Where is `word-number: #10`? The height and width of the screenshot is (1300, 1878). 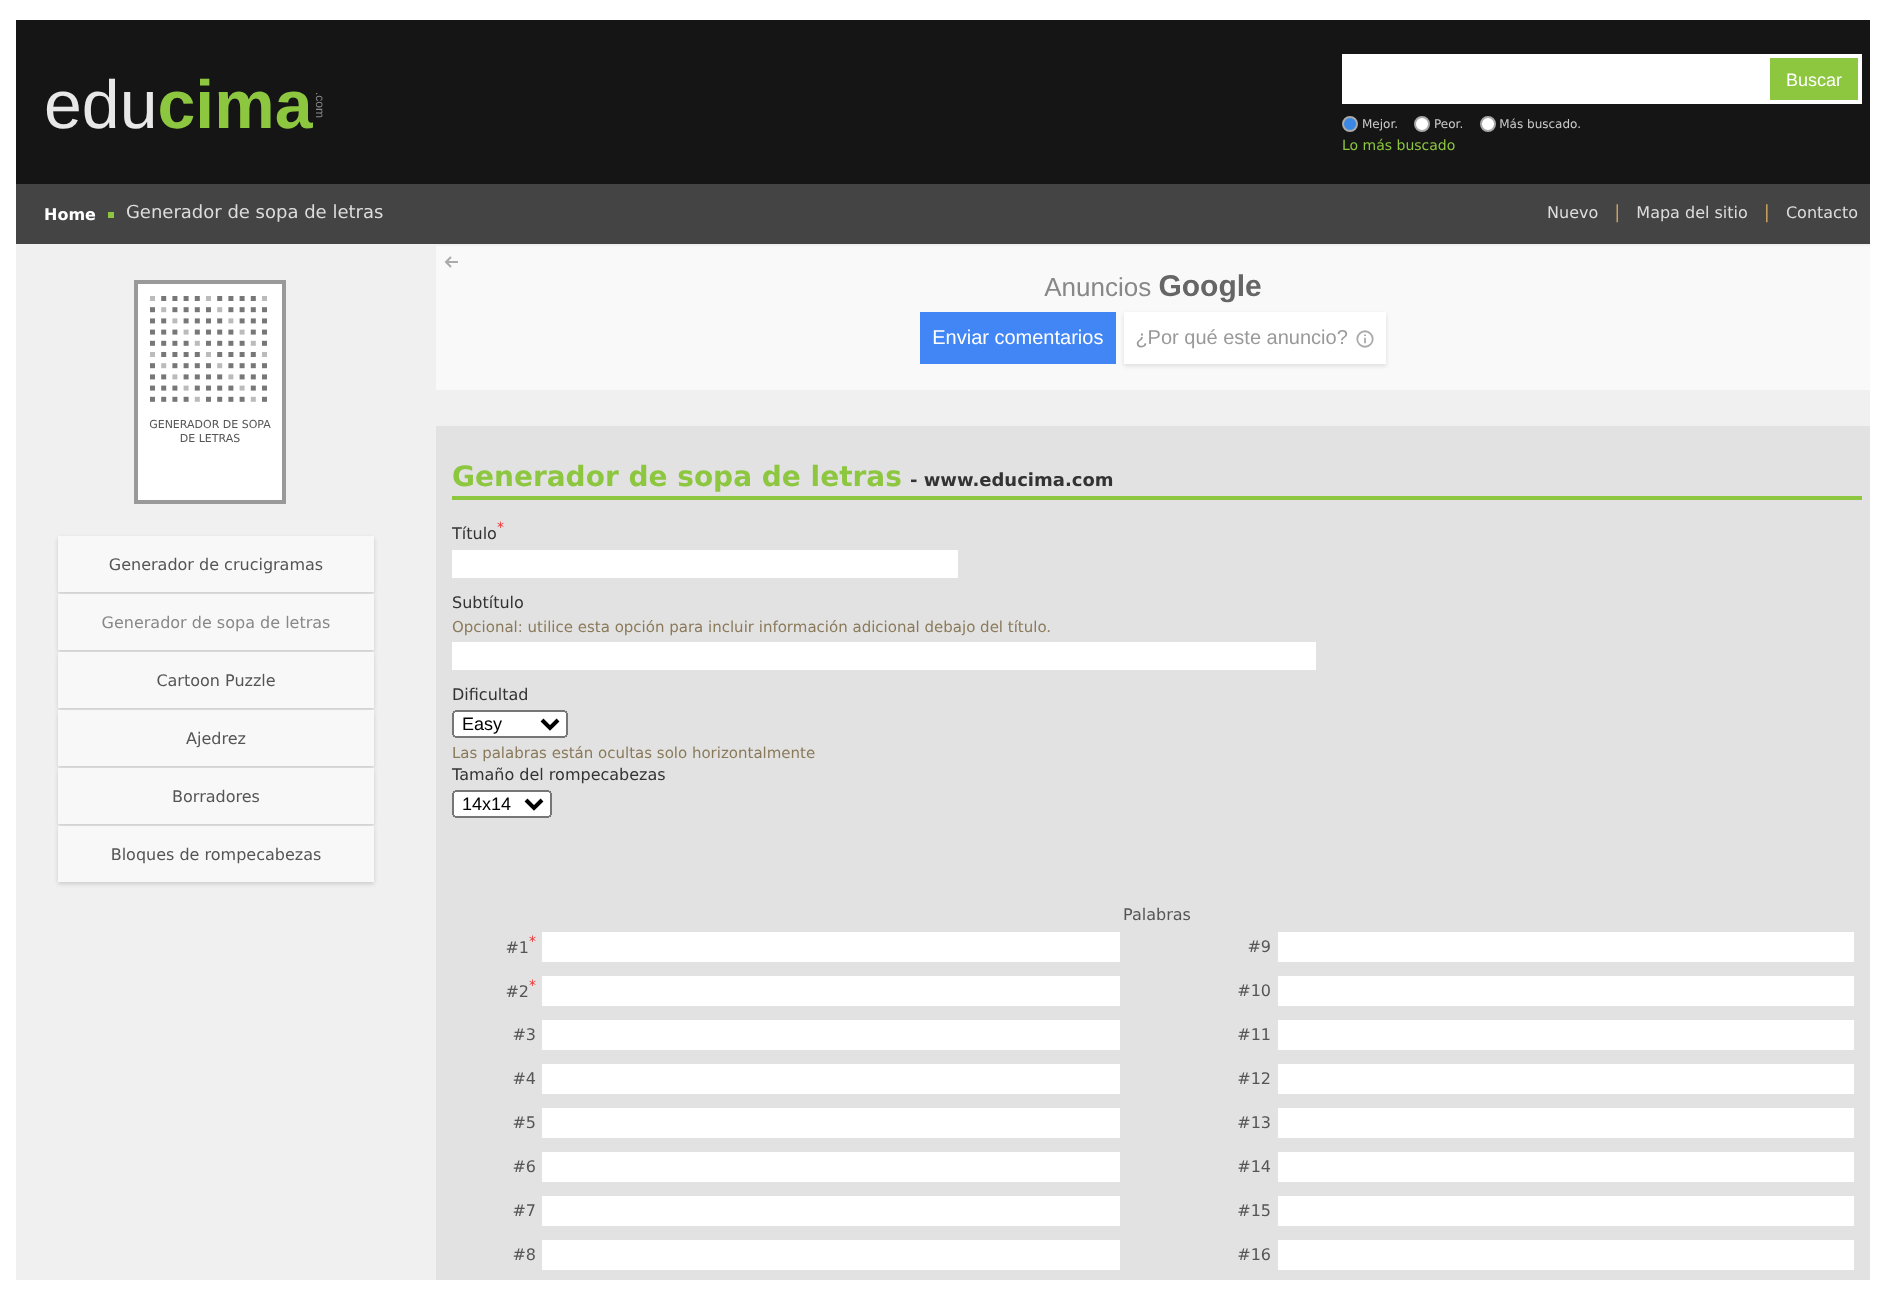
word-number: #10 is located at coordinates (1253, 990).